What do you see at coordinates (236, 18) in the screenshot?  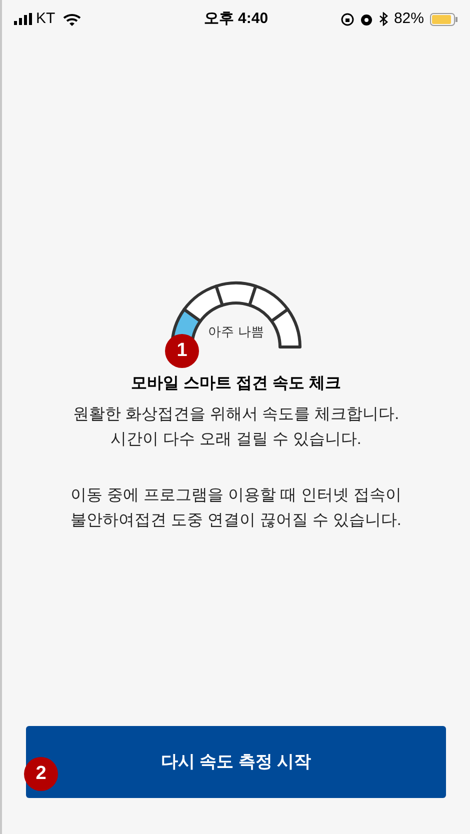 I see `status-time: 오후 4:40` at bounding box center [236, 18].